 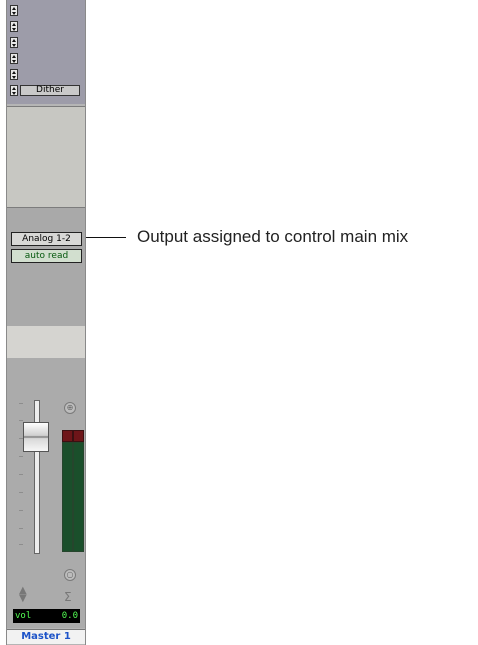 I want to click on output-selector: Analog 1-2, so click(x=46, y=239).